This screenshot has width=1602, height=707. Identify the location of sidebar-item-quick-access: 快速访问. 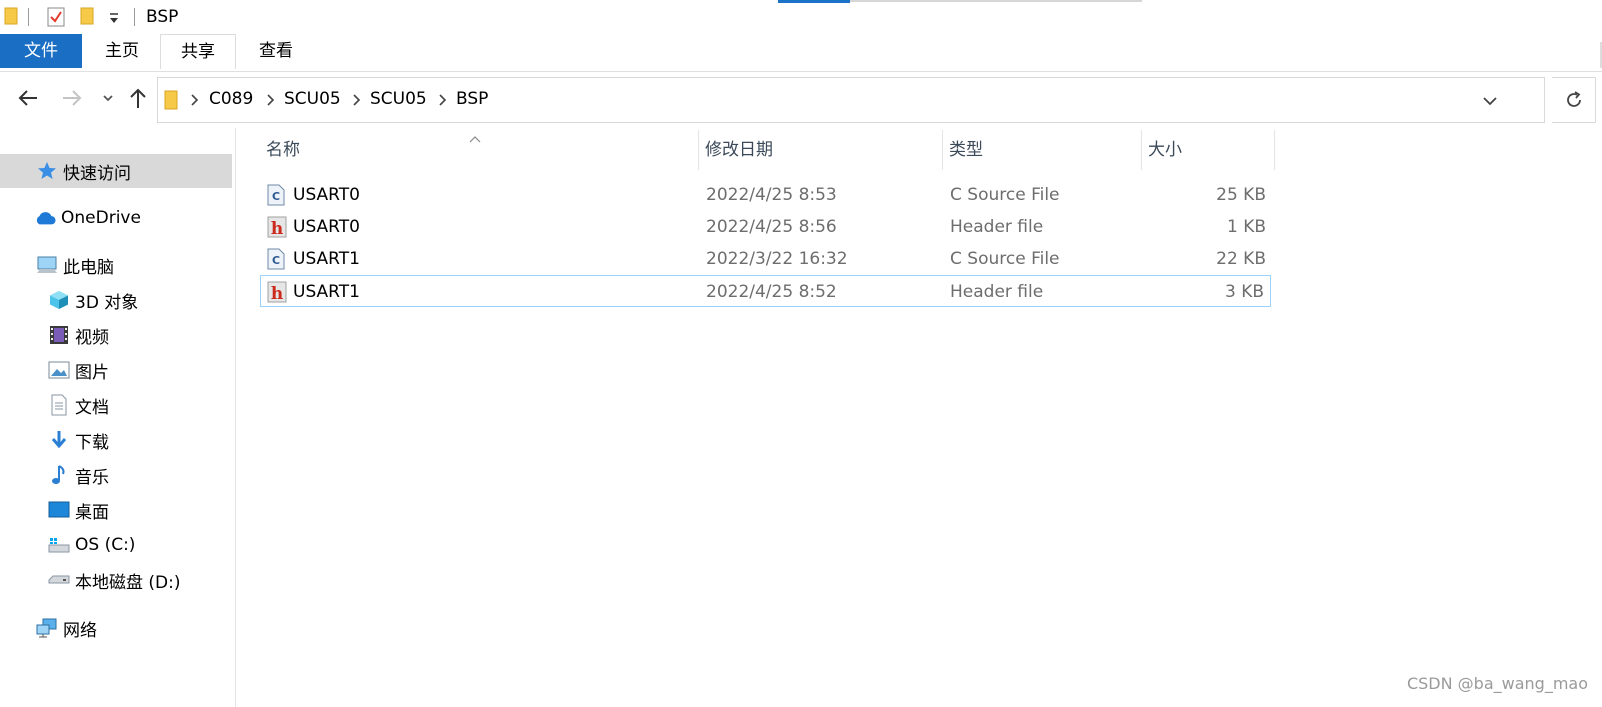
(116, 171).